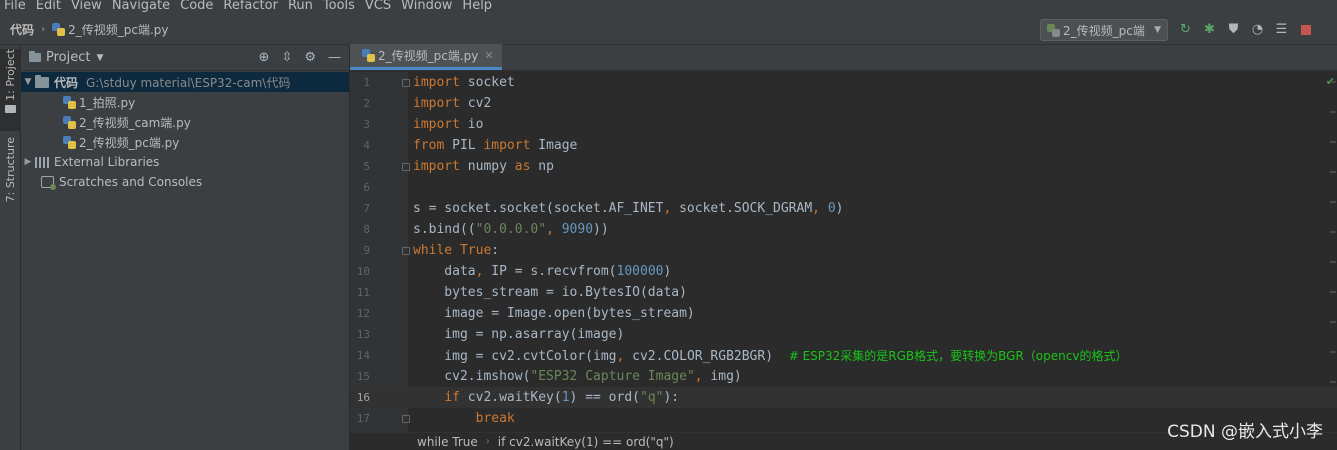 This screenshot has width=1337, height=450. What do you see at coordinates (300, 6) in the screenshot?
I see `menu-run: Run` at bounding box center [300, 6].